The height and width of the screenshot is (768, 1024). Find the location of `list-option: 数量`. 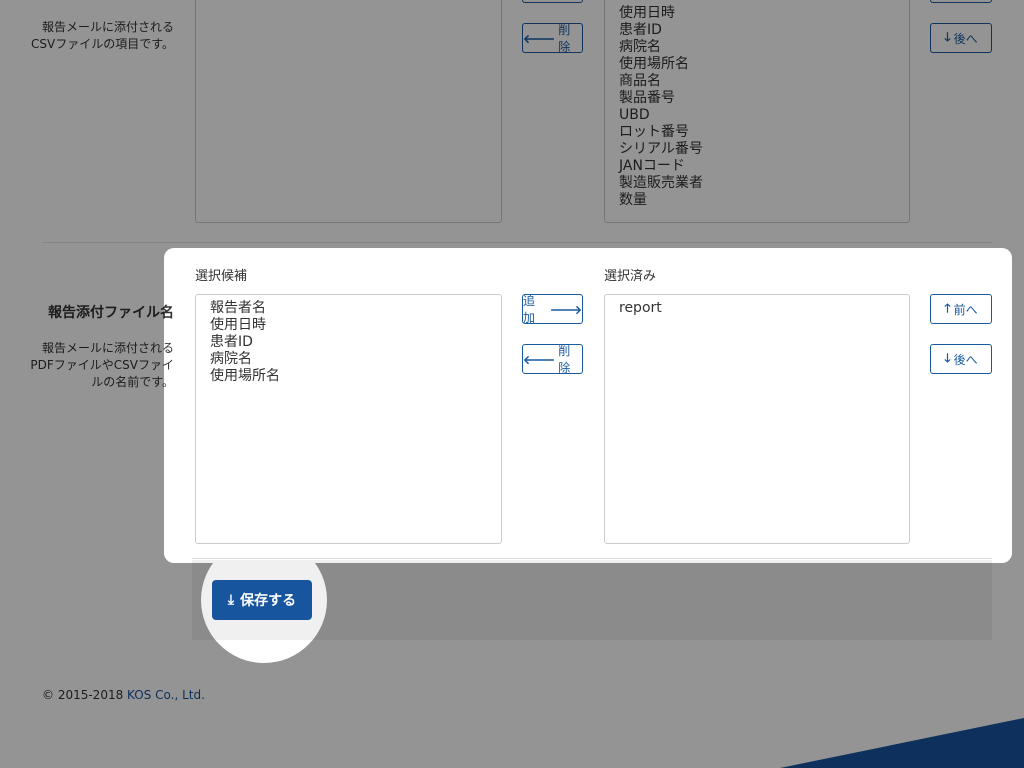

list-option: 数量 is located at coordinates (757, 200).